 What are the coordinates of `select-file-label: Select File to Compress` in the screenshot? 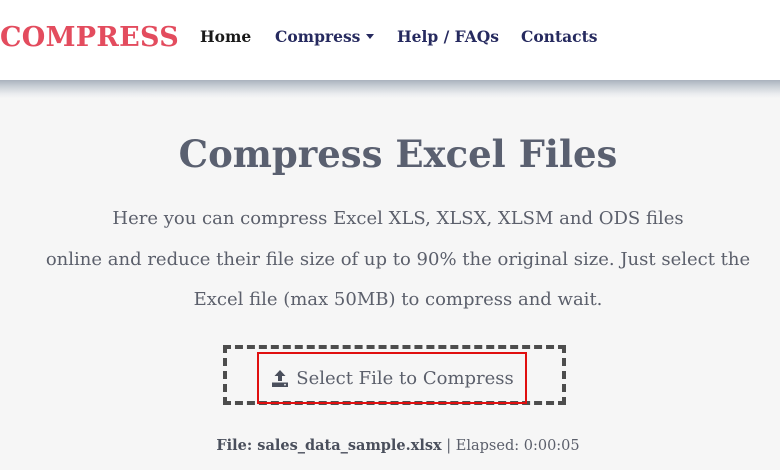 It's located at (405, 378).